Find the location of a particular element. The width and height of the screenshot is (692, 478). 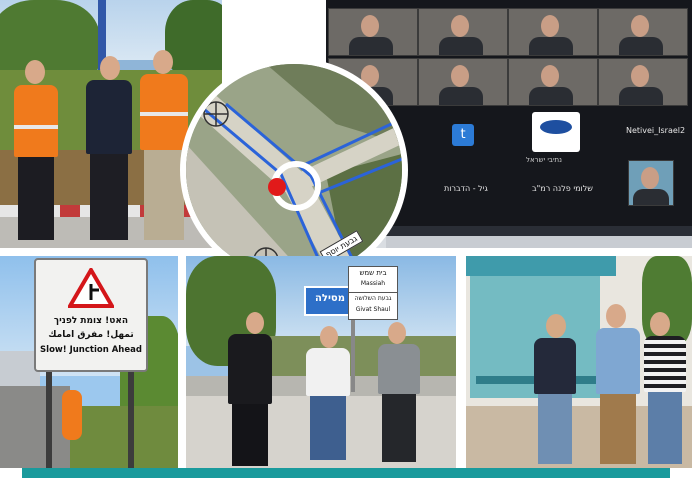

tree-right is located at coordinates (193, 40).